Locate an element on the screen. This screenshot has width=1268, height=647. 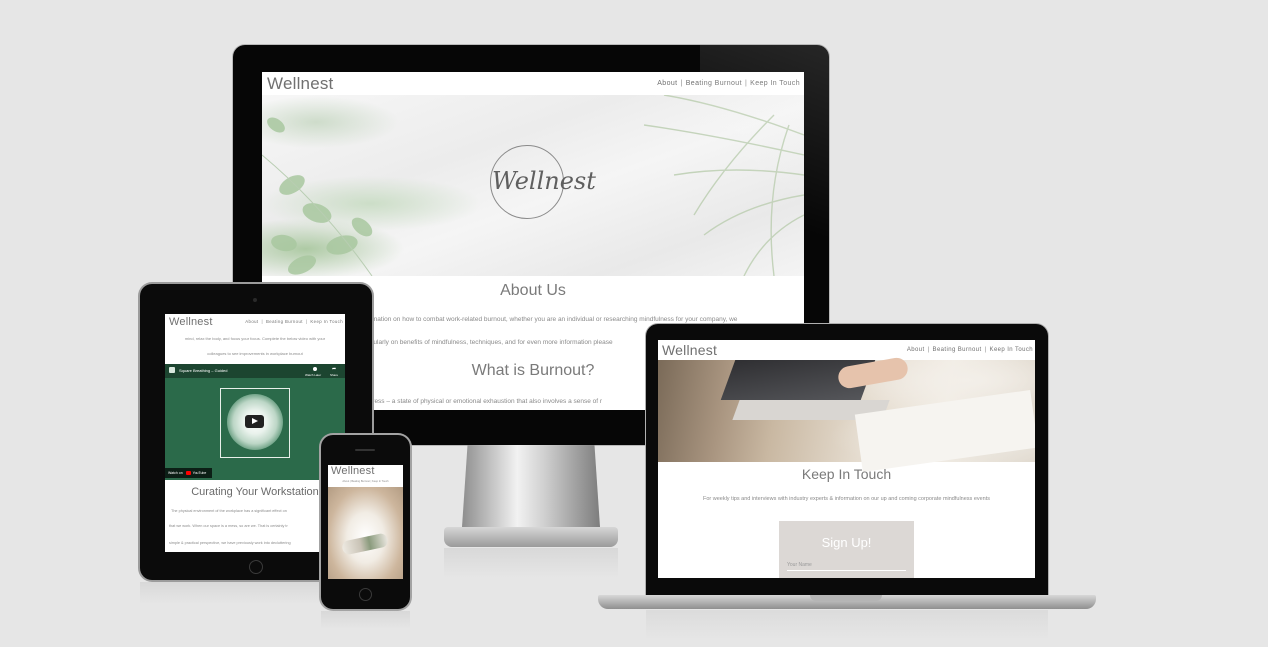
tablet-nav-links: About | Beating Burnout | Keep In Touch is located at coordinates (294, 321).